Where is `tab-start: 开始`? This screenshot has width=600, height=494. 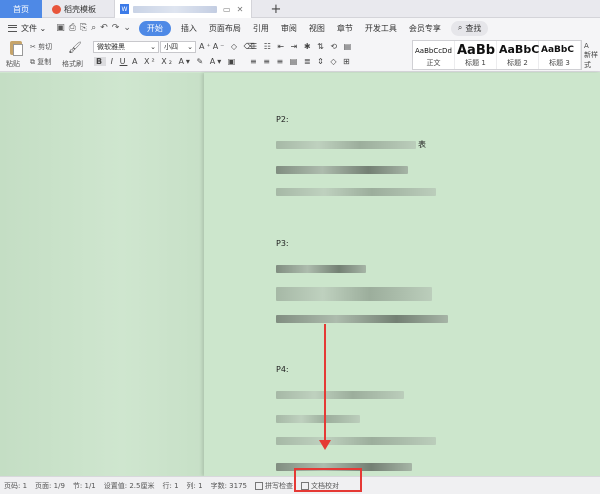 tab-start: 开始 is located at coordinates (154, 28).